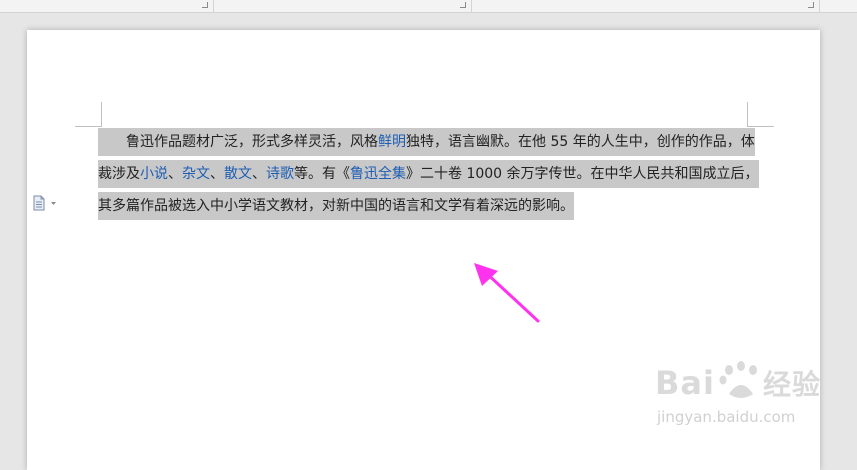 The width and height of the screenshot is (857, 470). Describe the element at coordinates (119, 174) in the screenshot. I see `text-run: 裁涉及` at that location.